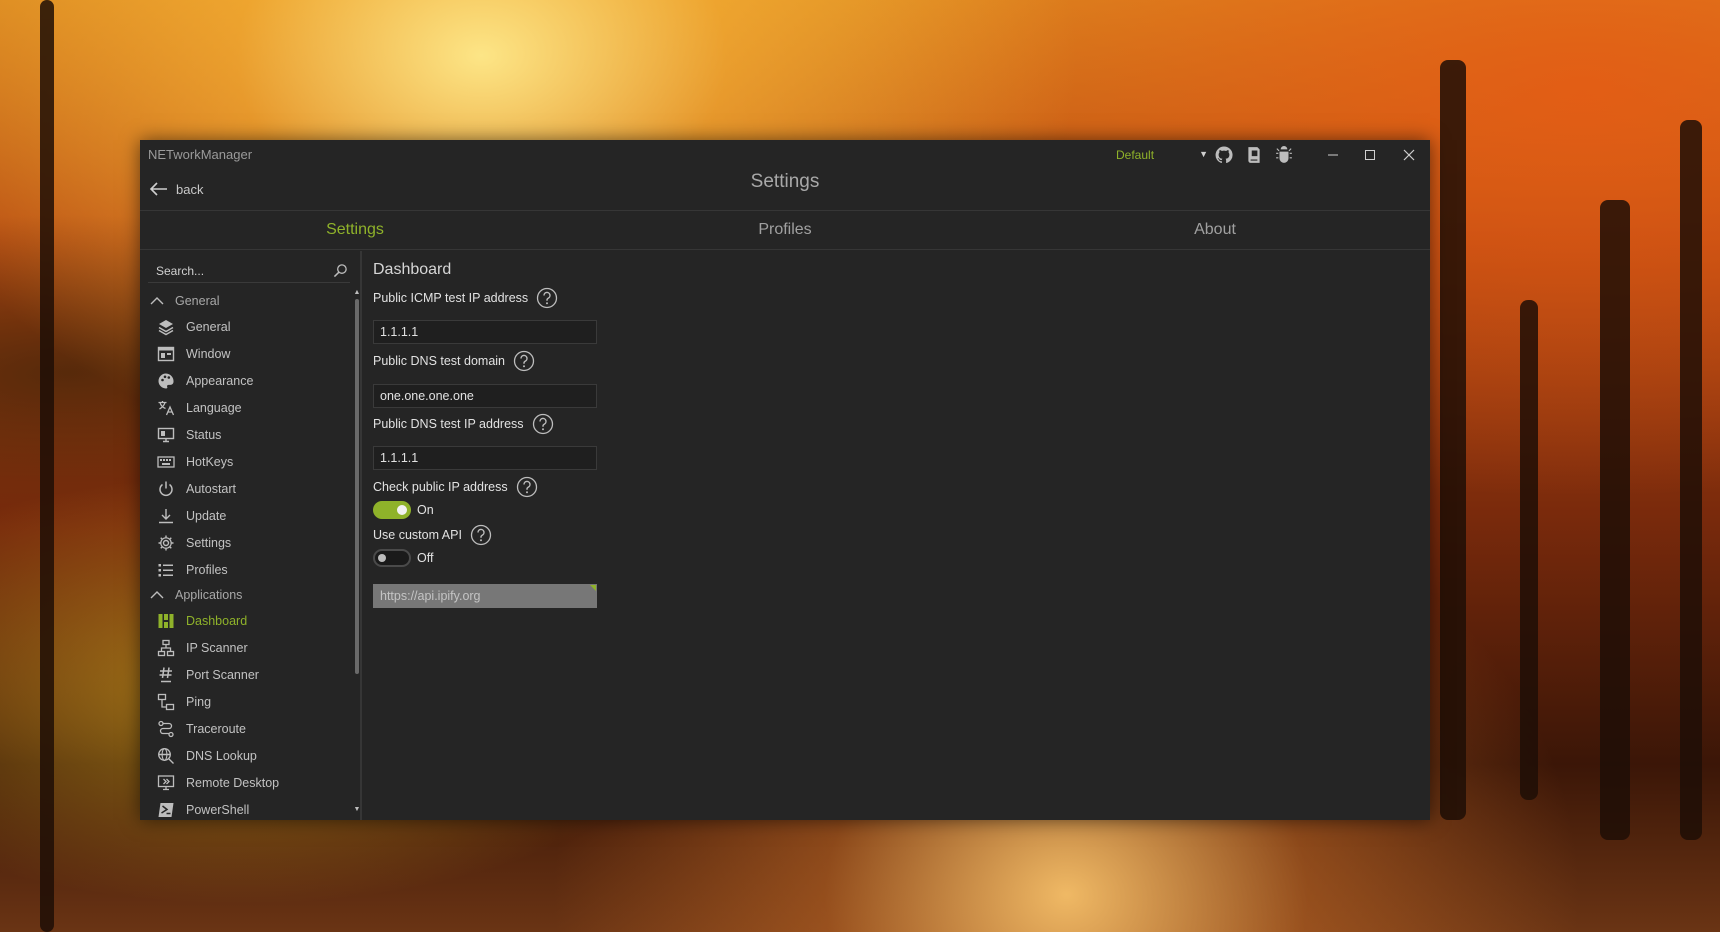  What do you see at coordinates (166, 756) in the screenshot?
I see `globe-search-icon` at bounding box center [166, 756].